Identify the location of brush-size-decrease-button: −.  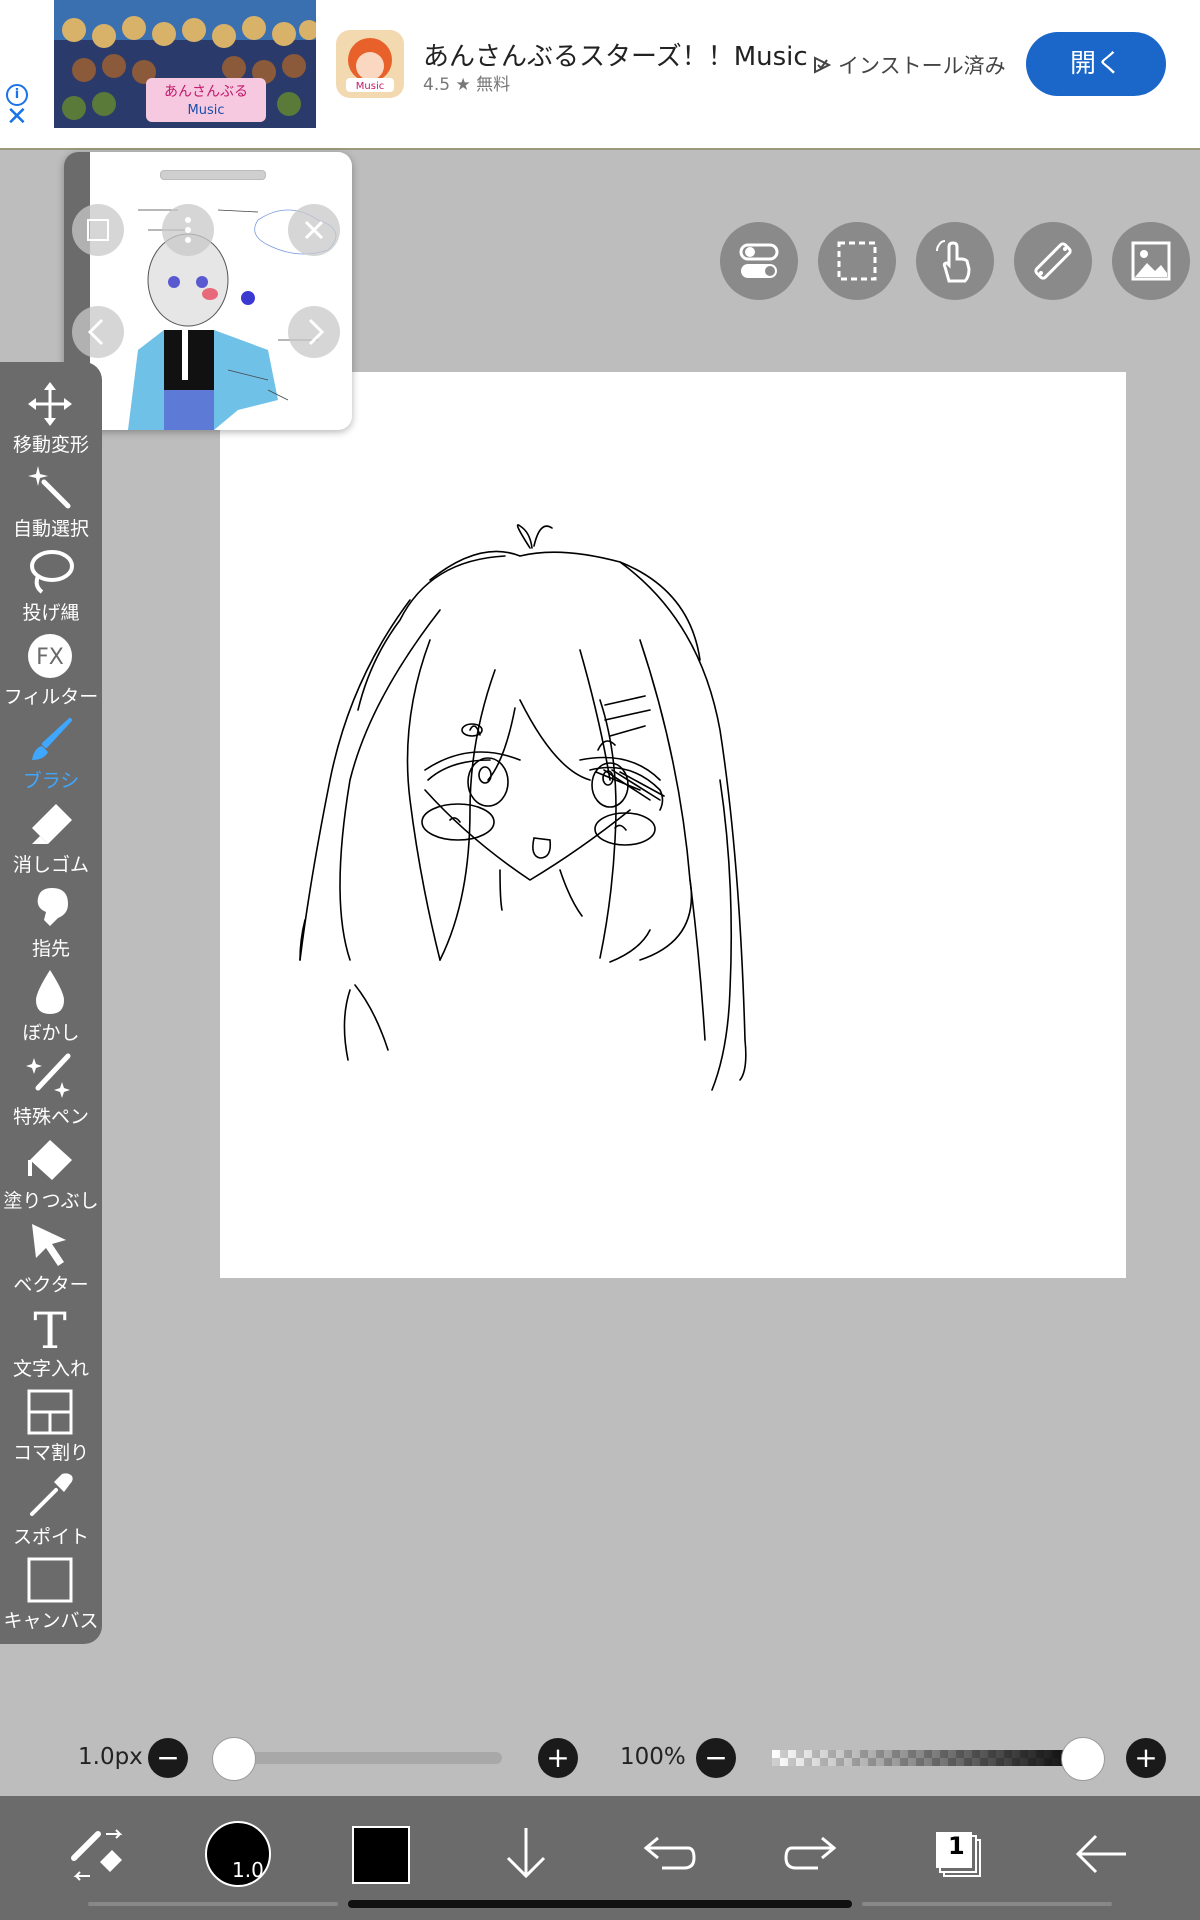
(168, 1758).